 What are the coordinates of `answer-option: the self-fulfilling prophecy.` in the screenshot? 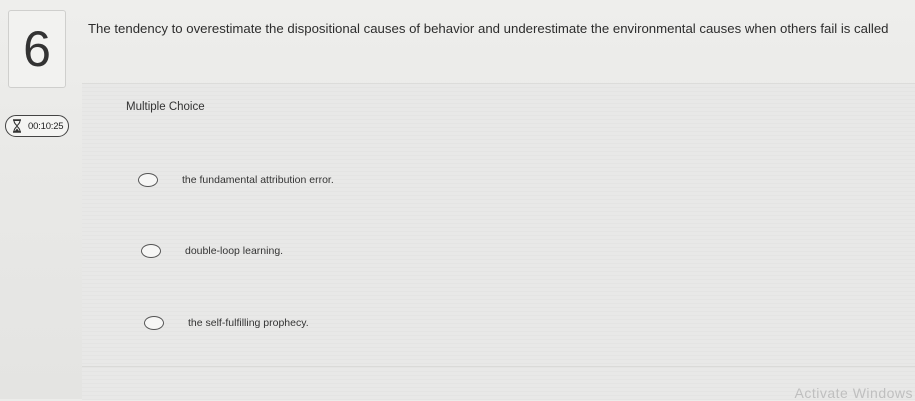 It's located at (226, 323).